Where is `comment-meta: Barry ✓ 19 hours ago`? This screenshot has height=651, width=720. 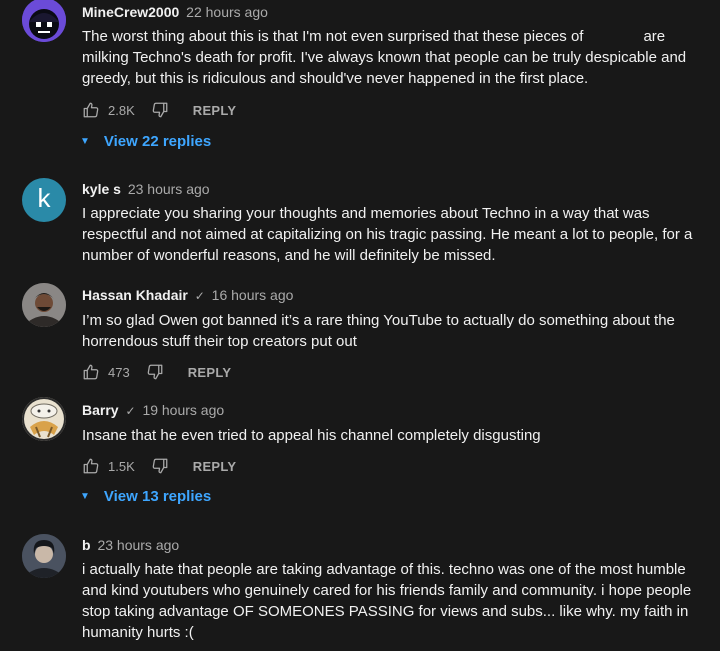
comment-meta: Barry ✓ 19 hours ago is located at coordinates (389, 410).